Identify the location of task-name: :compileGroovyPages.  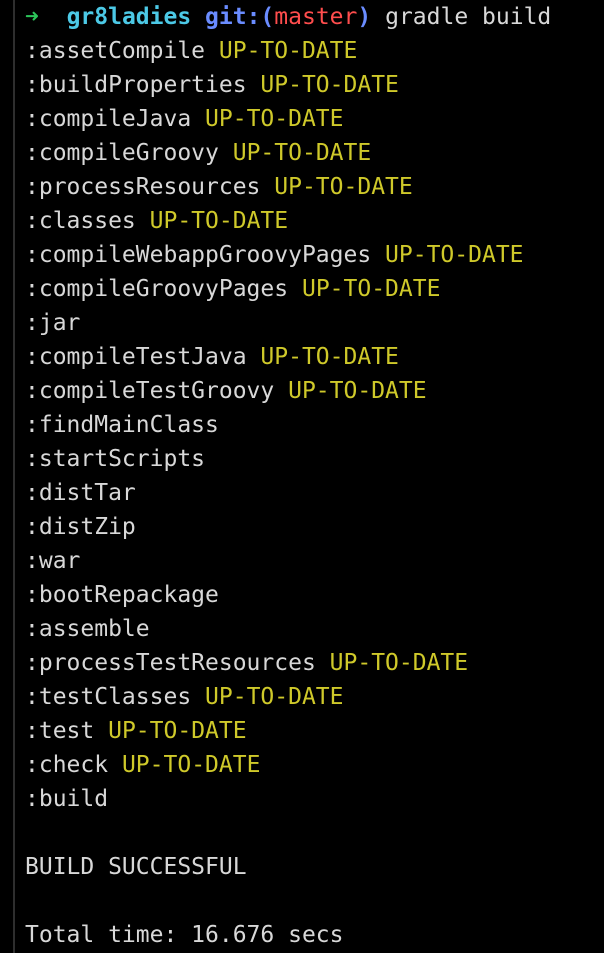
(157, 289).